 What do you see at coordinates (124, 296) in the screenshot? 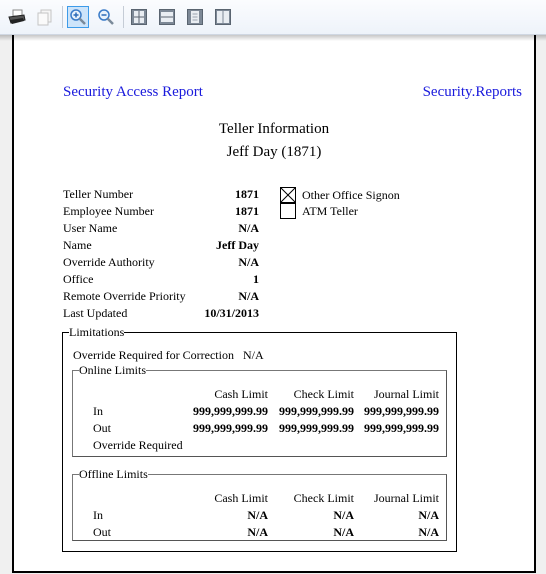
I see `info-label: Remote Override Priority` at bounding box center [124, 296].